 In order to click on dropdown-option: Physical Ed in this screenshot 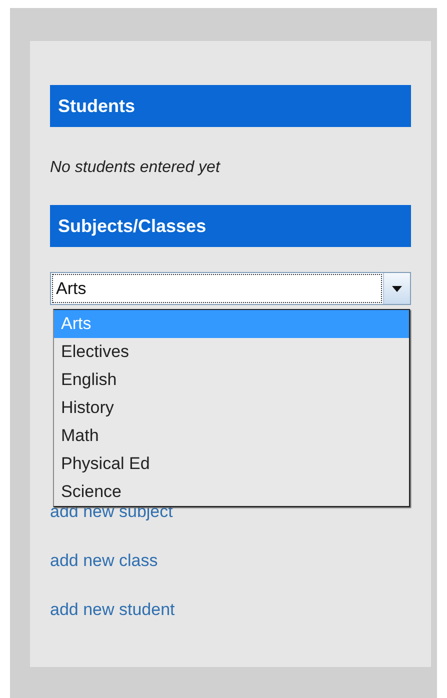, I will do `click(231, 464)`.